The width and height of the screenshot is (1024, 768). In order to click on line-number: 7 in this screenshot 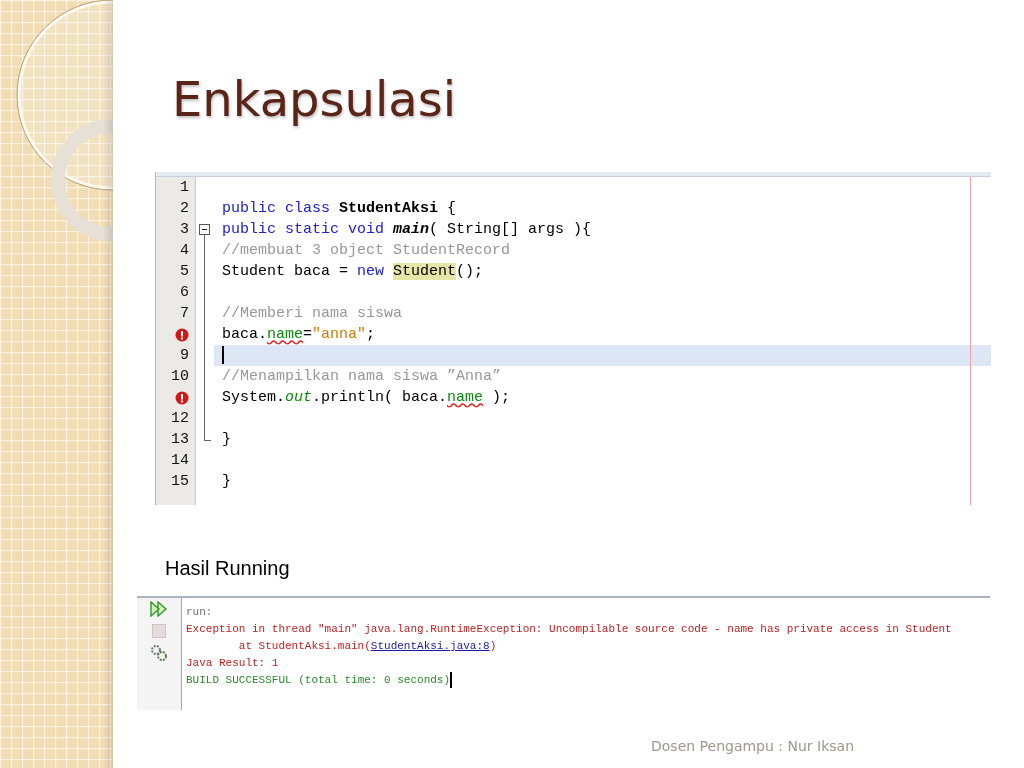, I will do `click(184, 314)`.